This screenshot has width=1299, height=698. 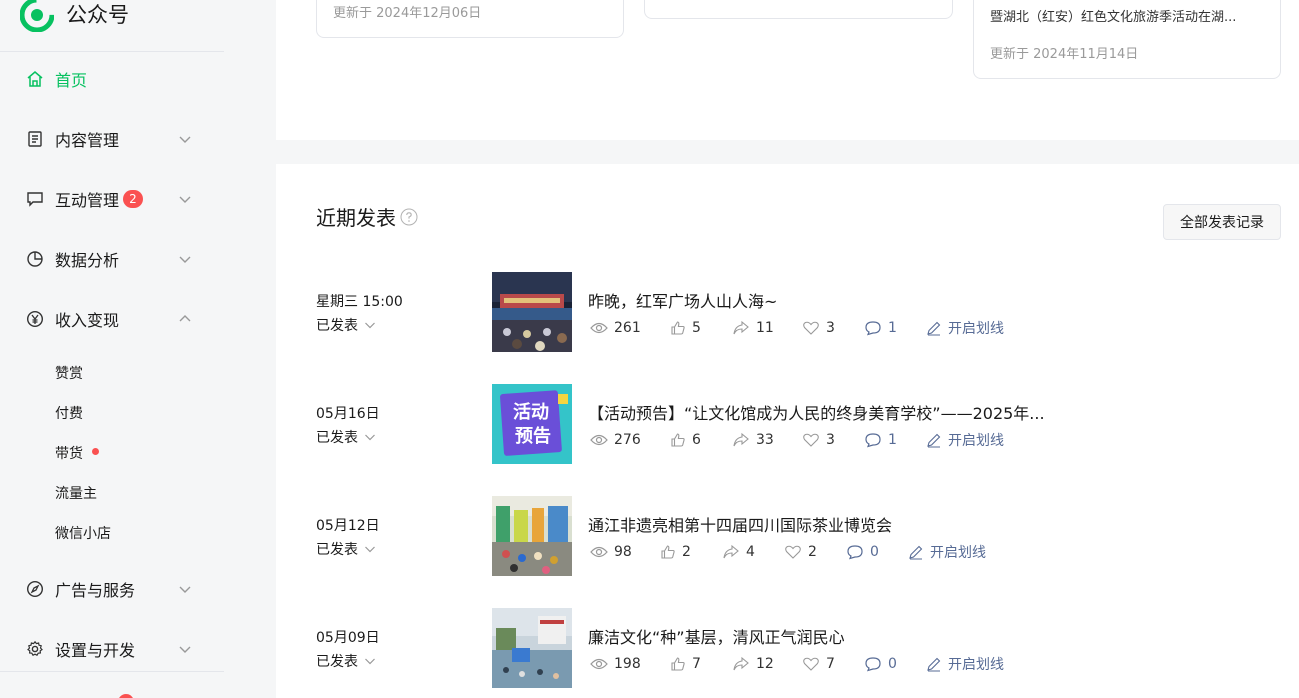 I want to click on post-stats: 276 6 33 3 1 开启划线, so click(x=797, y=440).